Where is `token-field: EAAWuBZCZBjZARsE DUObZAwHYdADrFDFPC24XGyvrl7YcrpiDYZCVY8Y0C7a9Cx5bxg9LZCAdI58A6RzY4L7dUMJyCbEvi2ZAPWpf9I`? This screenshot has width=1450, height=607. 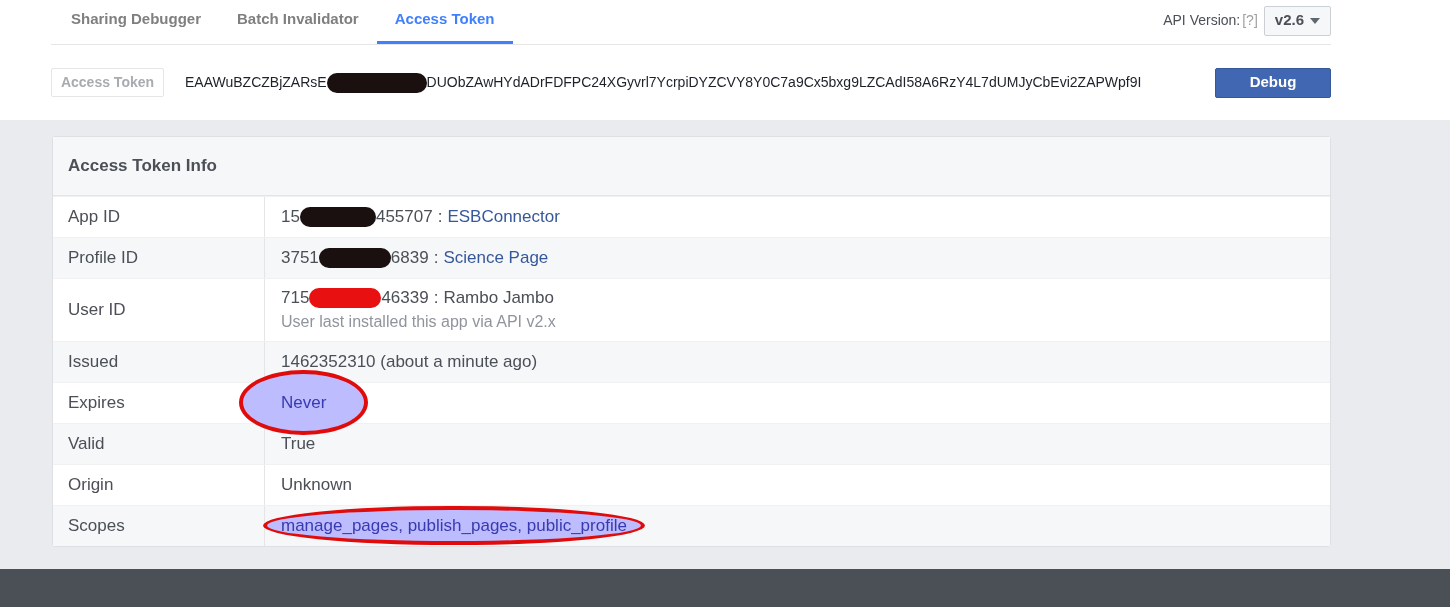 token-field: EAAWuBZCZBjZARsE DUObZAwHYdADrFDFPC24XGyvrl7YcrpiDYZCVY8Y0C7a9Cx5bxg9LZCAdI58A6RzY4L7dUMJyCbEvi2ZAPWpf9I is located at coordinates (690, 82).